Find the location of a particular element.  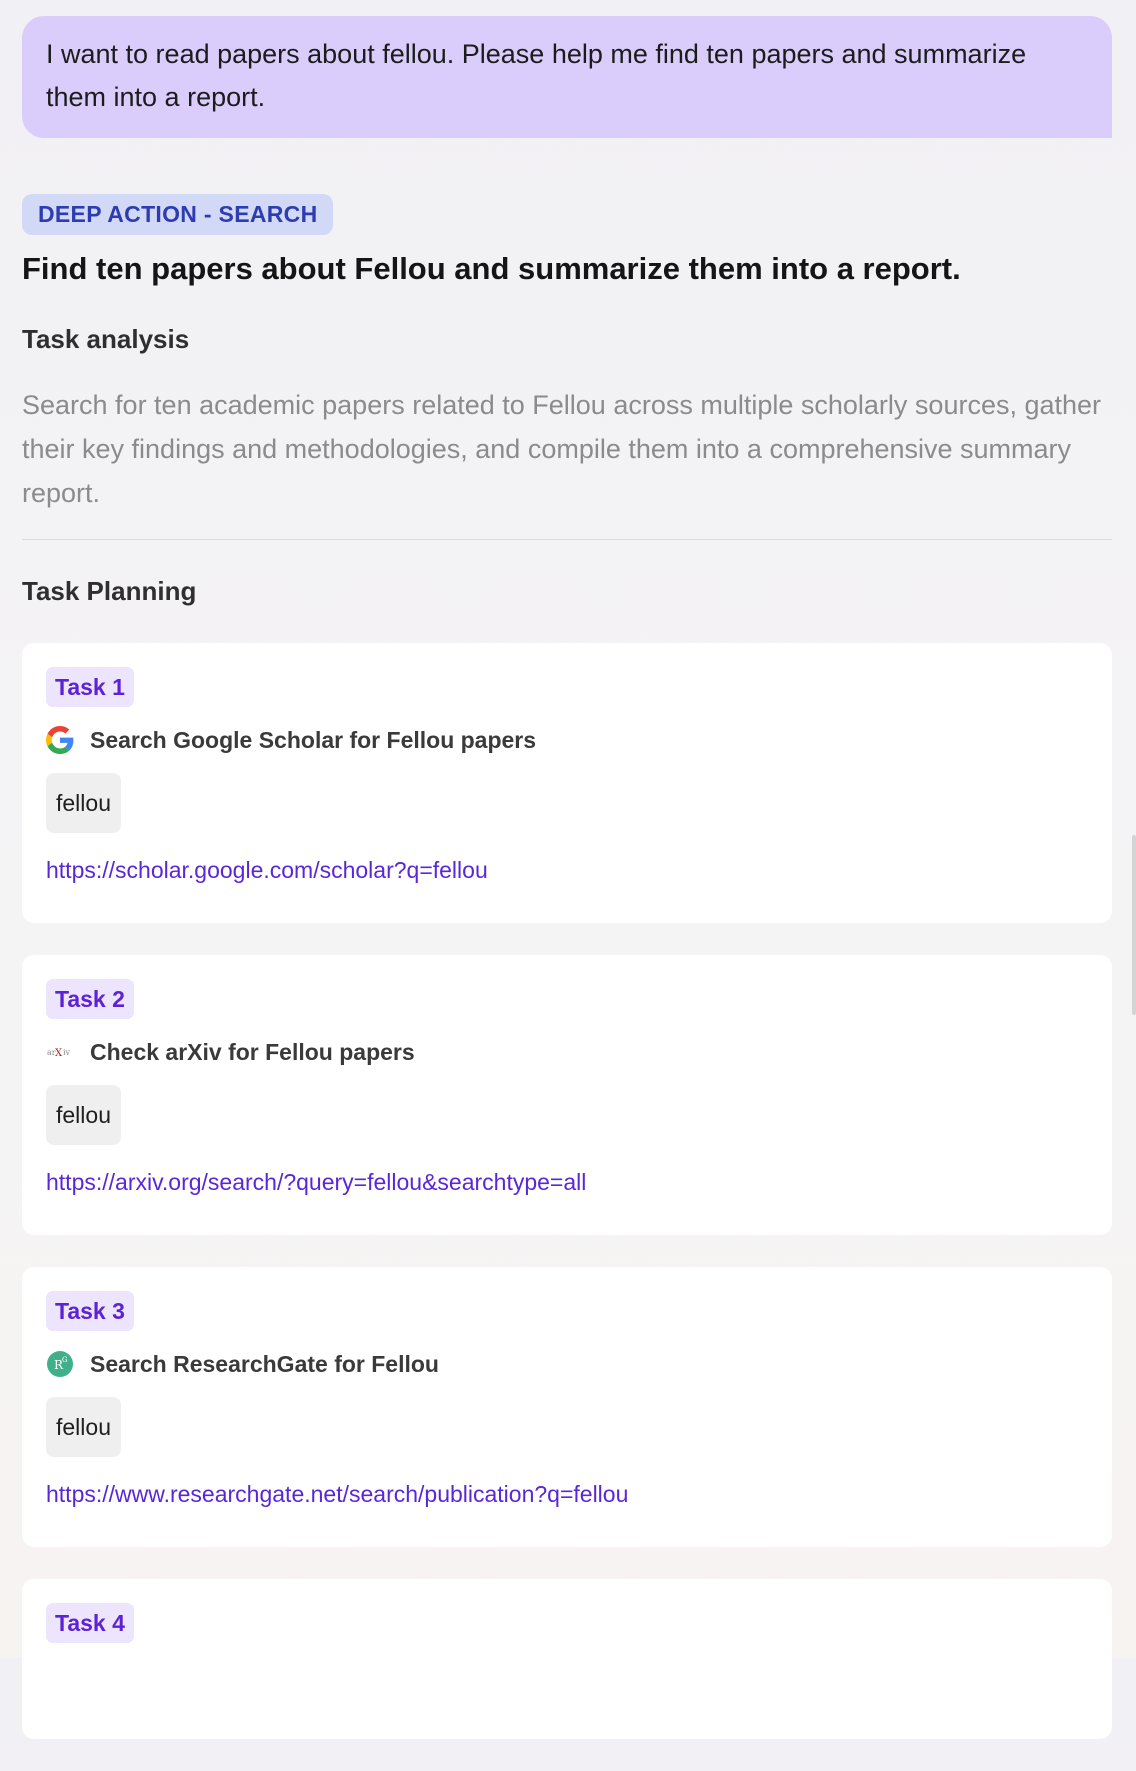

arxiv-icon: ar X iv is located at coordinates (60, 1052).